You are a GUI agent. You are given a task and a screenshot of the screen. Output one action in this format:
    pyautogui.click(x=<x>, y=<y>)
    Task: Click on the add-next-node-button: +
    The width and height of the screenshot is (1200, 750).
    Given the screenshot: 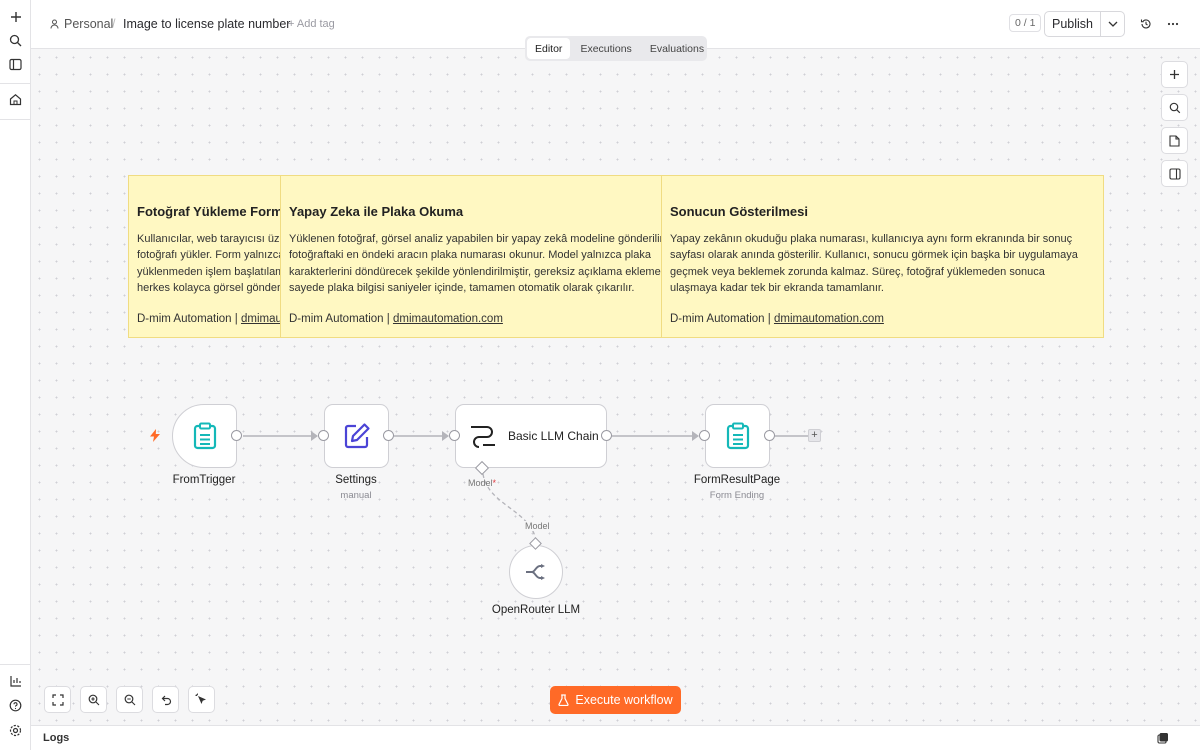 What is the action you would take?
    pyautogui.click(x=814, y=435)
    